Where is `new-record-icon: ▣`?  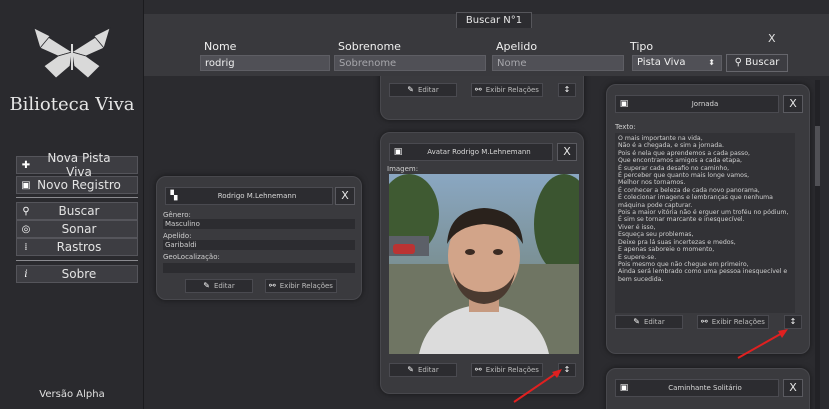
new-record-icon: ▣ is located at coordinates (26, 185).